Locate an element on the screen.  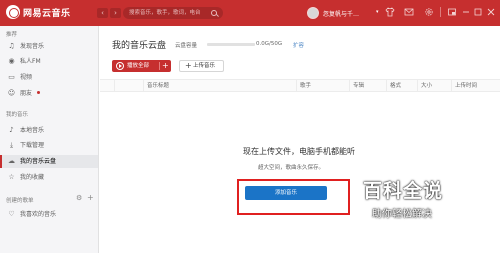
sidebar-item-cloud-drive: ☁ 我的音乐云盘 is located at coordinates (49, 161).